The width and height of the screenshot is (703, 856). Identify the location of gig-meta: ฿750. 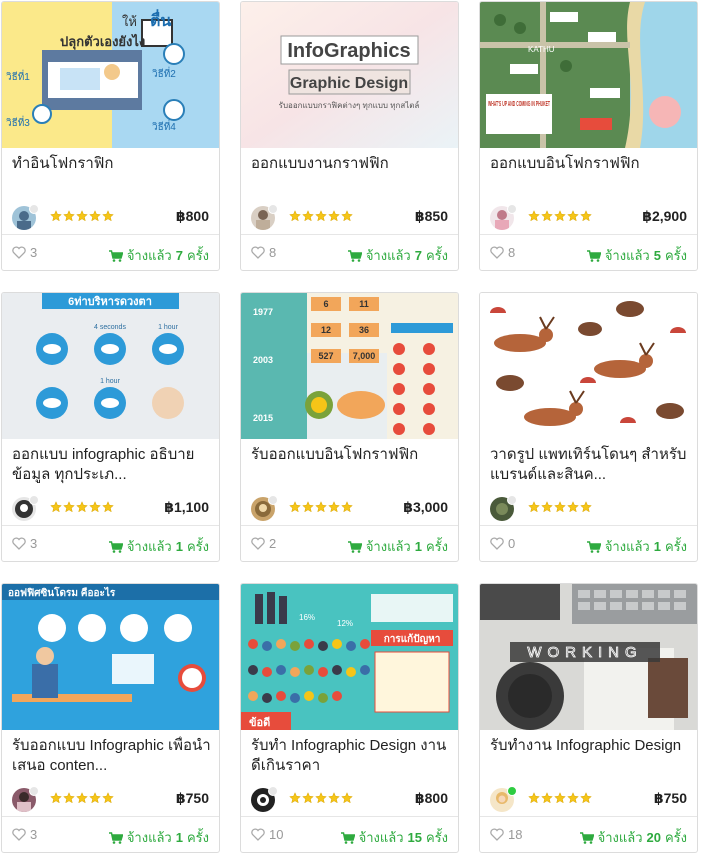
(588, 800).